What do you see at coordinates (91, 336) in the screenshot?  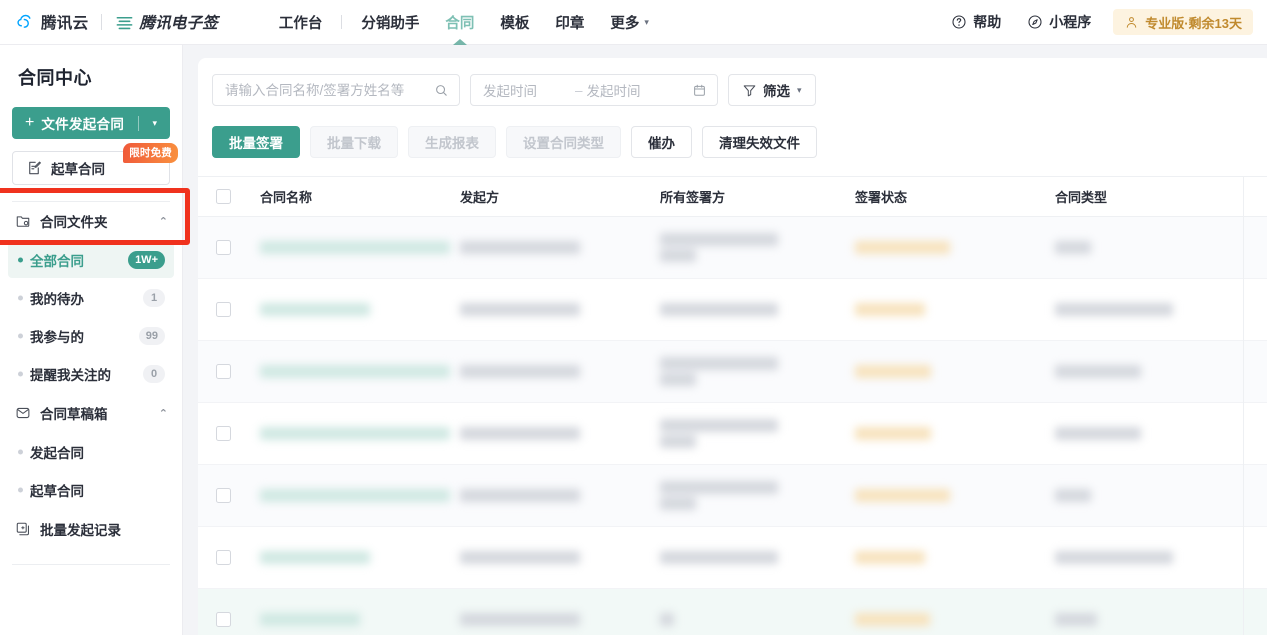 I see `sidebar-item-my-participated: 我参与的 99` at bounding box center [91, 336].